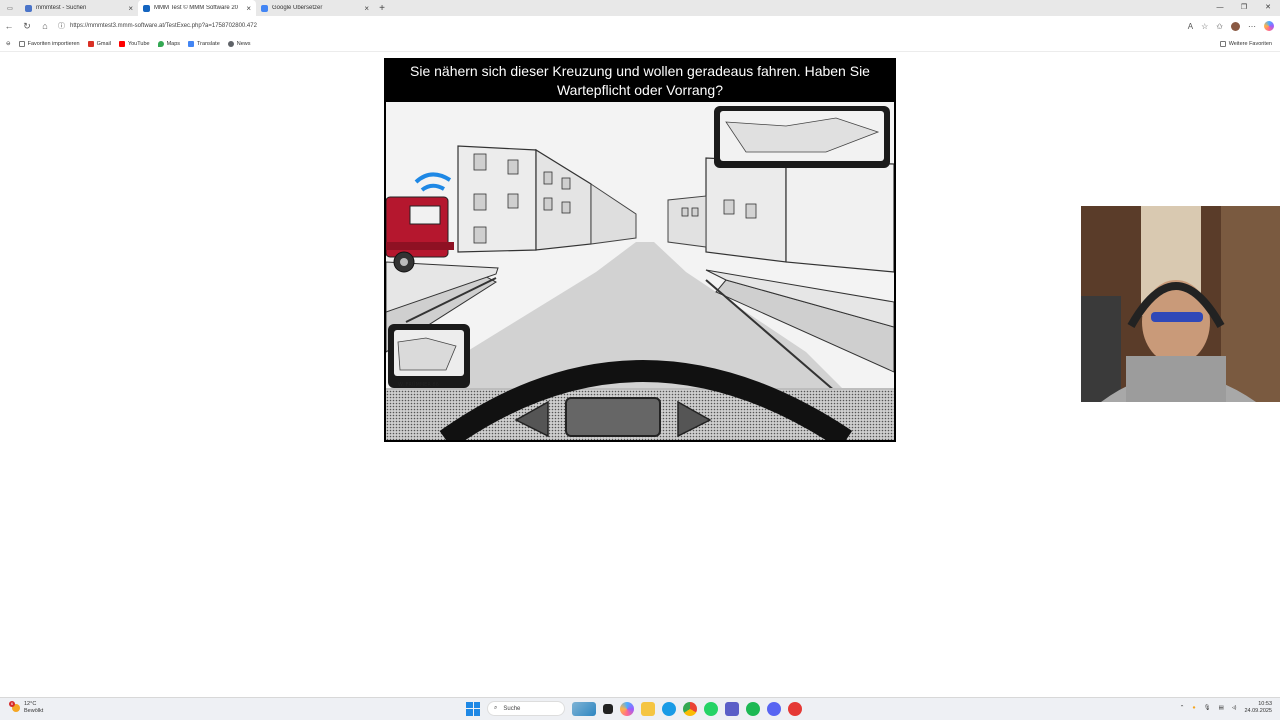  What do you see at coordinates (1182, 708) in the screenshot?
I see `chevron-up-icon: ⌃` at bounding box center [1182, 708].